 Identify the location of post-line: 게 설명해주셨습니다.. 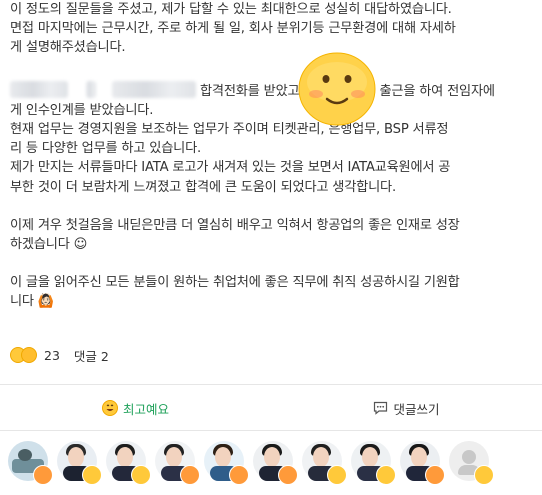
(68, 48).